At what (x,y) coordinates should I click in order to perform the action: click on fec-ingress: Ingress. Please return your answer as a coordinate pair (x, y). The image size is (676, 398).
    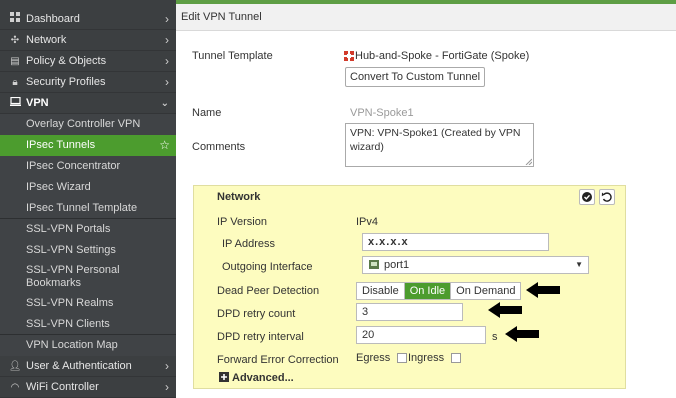
    Looking at the image, I should click on (435, 358).